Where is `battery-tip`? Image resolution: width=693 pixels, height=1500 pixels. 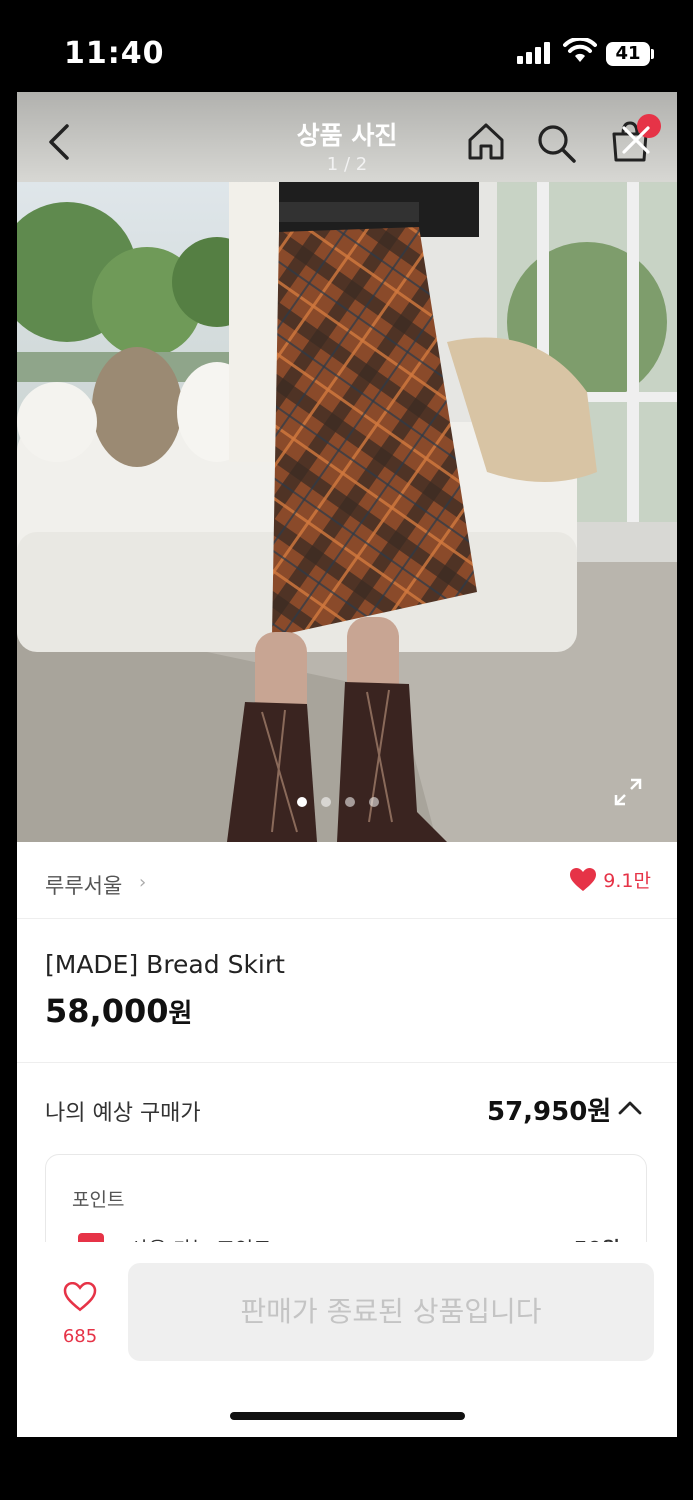
battery-tip is located at coordinates (652, 54).